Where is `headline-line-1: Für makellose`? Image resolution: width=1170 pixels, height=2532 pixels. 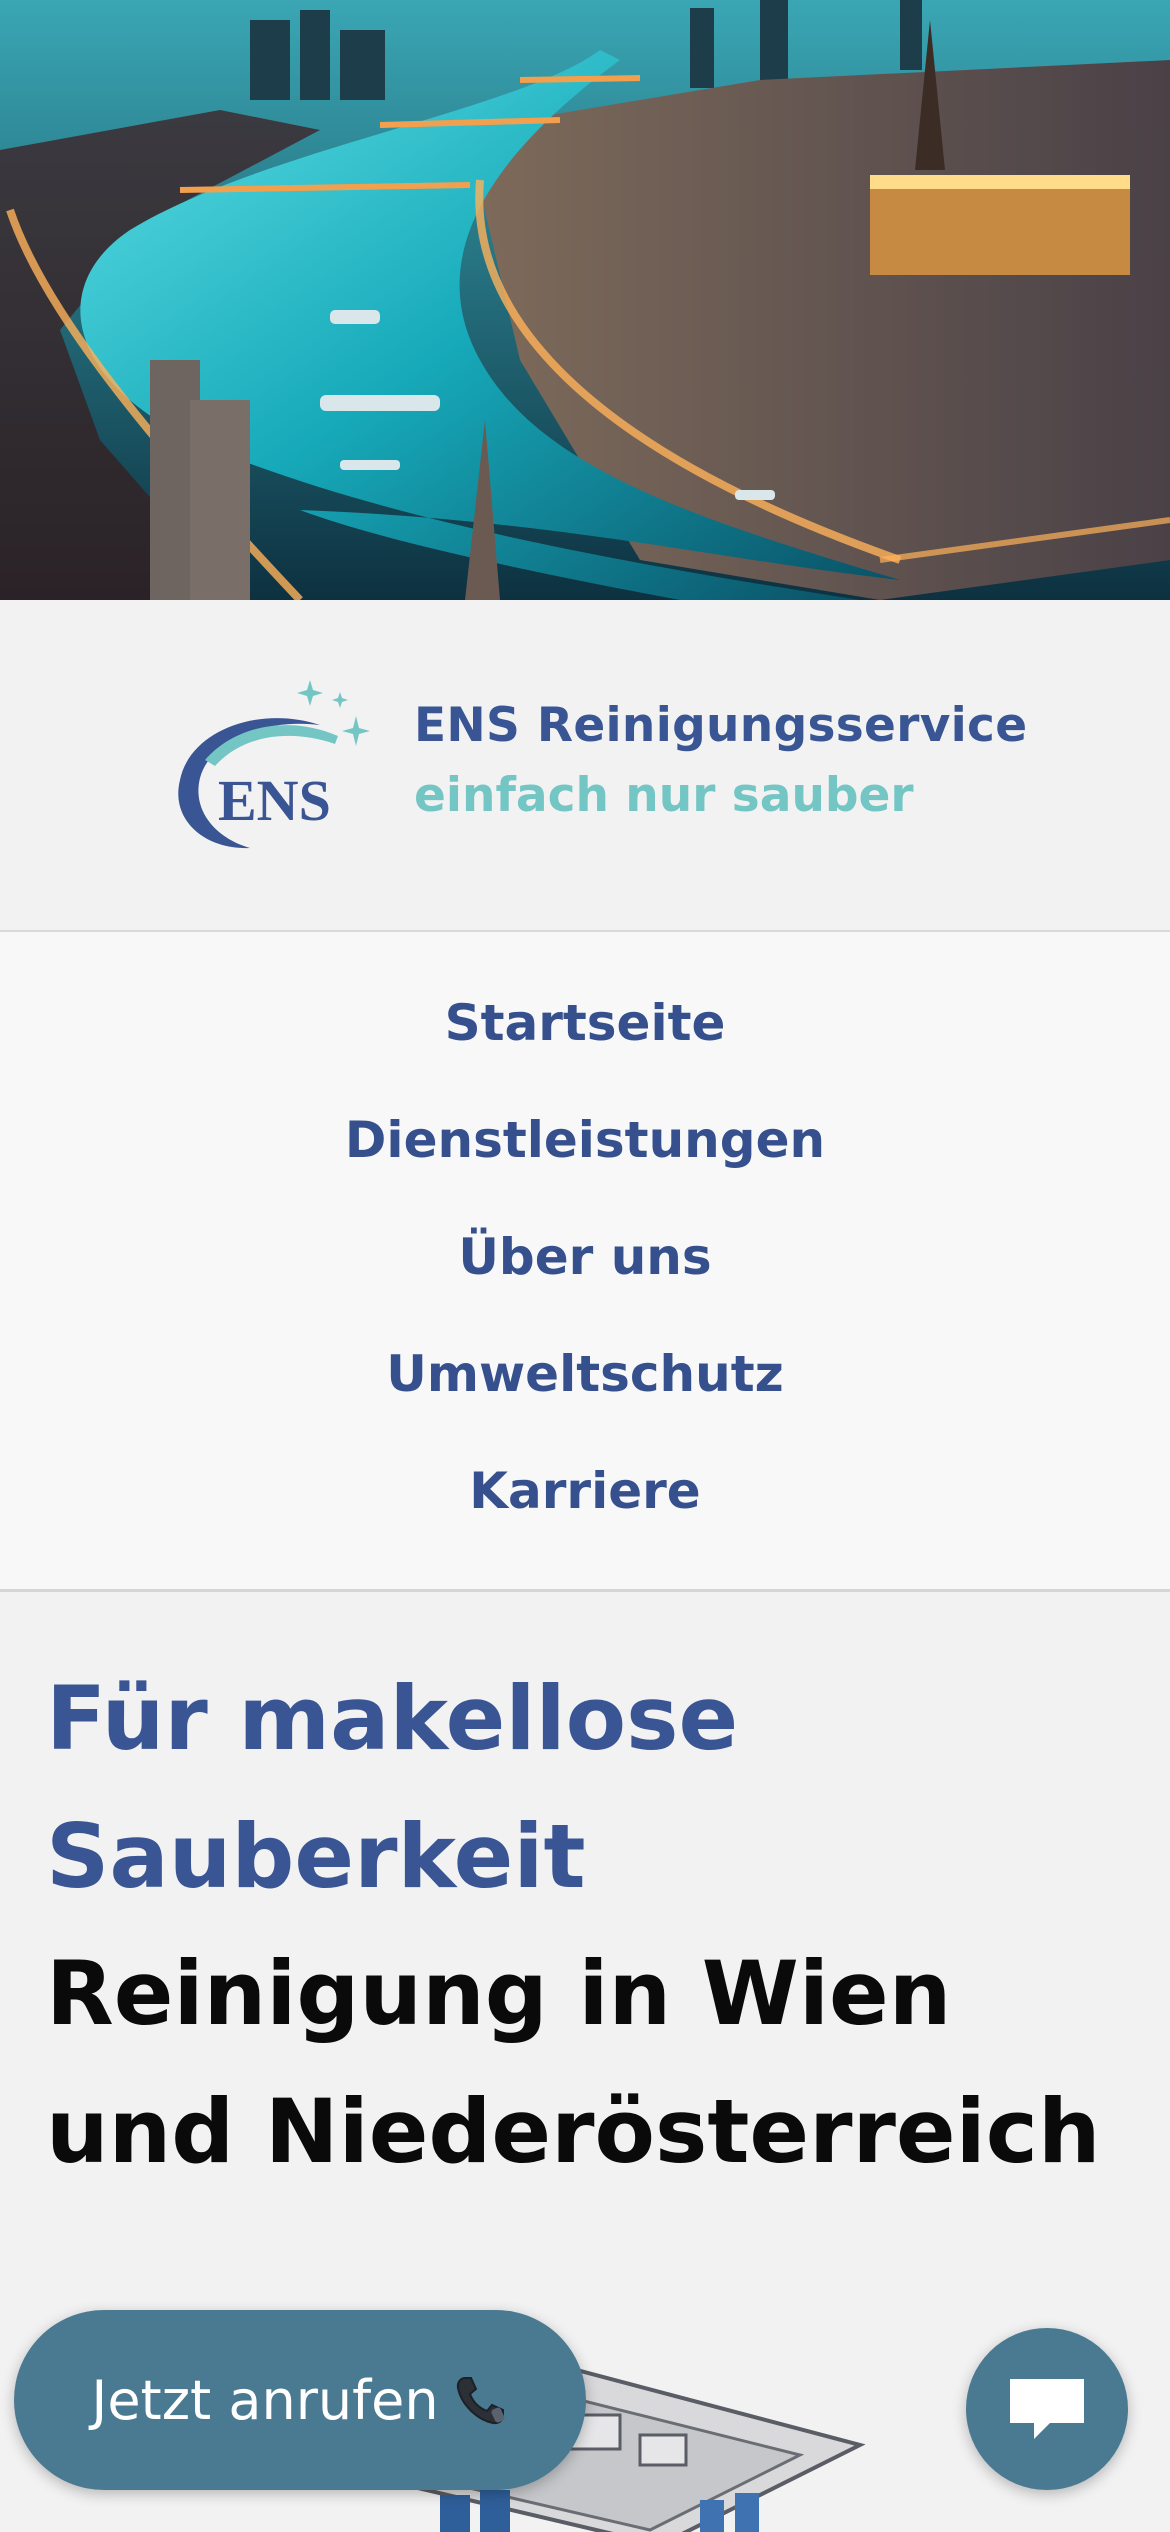
headline-line-1: Für makellose is located at coordinates (392, 1718).